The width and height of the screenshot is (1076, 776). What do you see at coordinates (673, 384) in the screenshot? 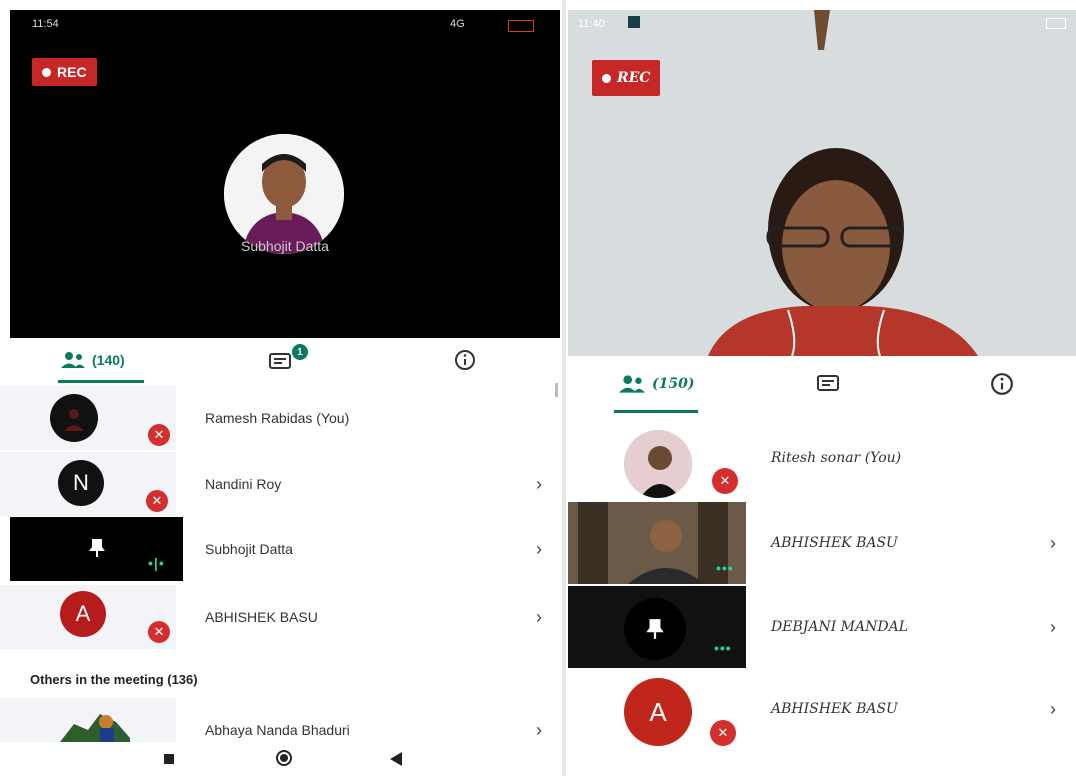
I see `participants-count: (150)` at bounding box center [673, 384].